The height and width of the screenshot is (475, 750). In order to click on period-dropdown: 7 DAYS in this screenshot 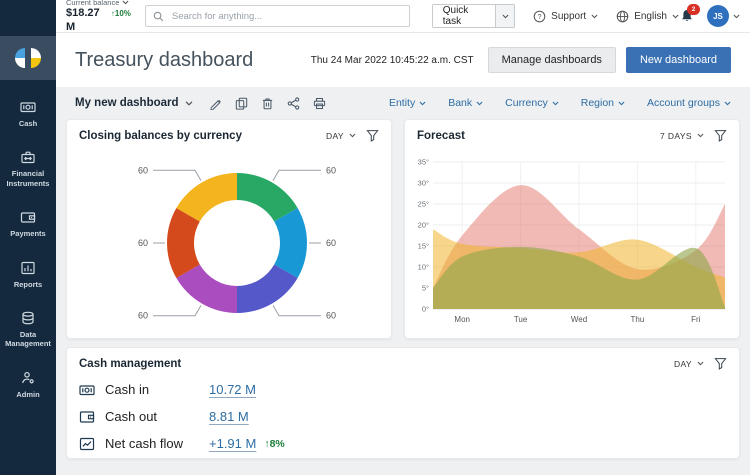, I will do `click(682, 136)`.